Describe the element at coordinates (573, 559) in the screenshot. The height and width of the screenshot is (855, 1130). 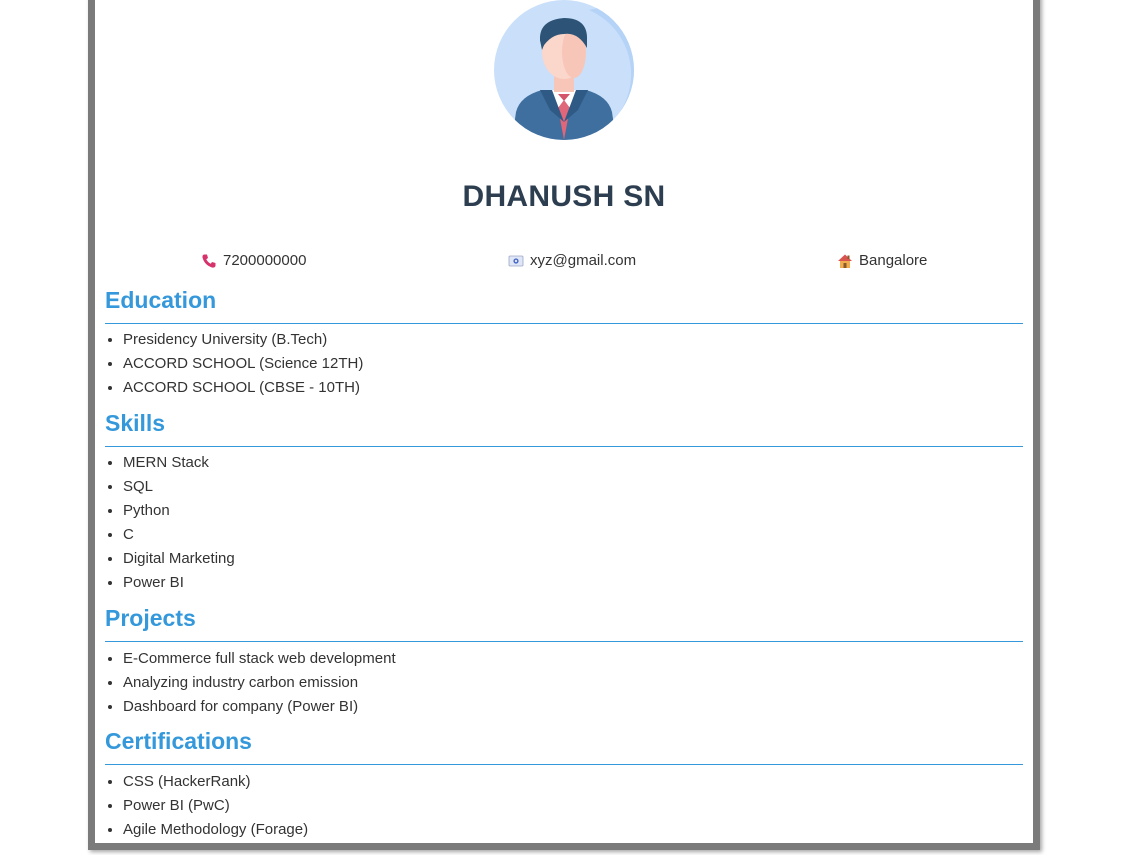
I see `list-item: Digital Marketing` at that location.